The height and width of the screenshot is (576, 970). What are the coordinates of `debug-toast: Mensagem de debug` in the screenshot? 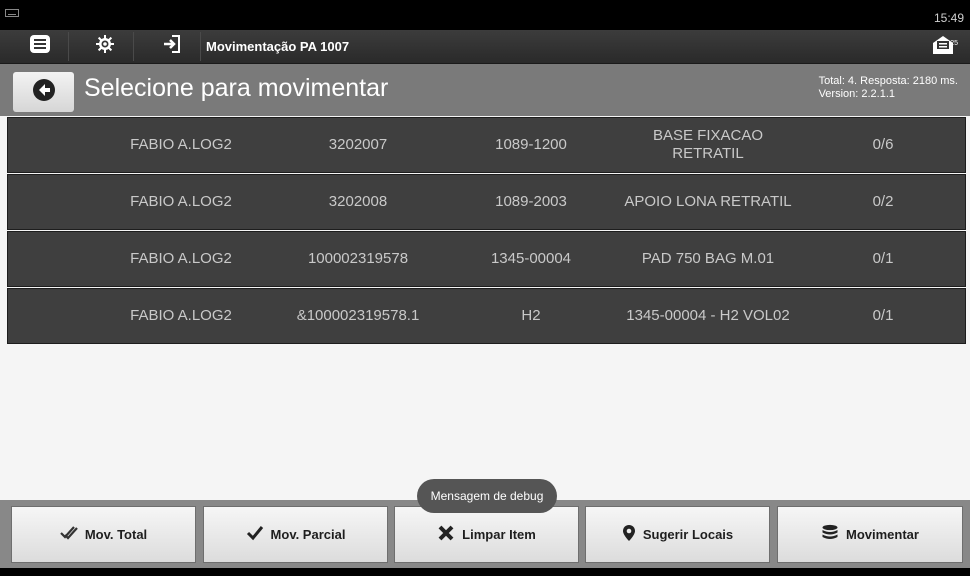 It's located at (487, 496).